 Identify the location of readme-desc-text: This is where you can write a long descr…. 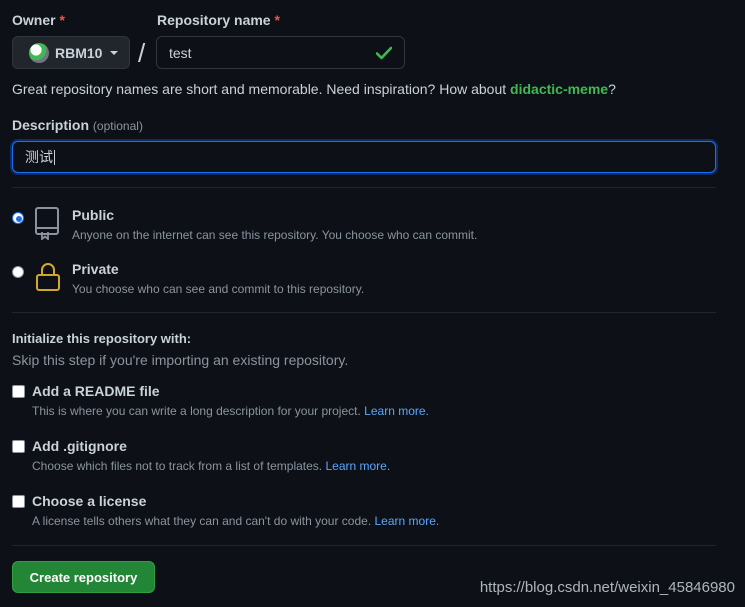
(196, 411).